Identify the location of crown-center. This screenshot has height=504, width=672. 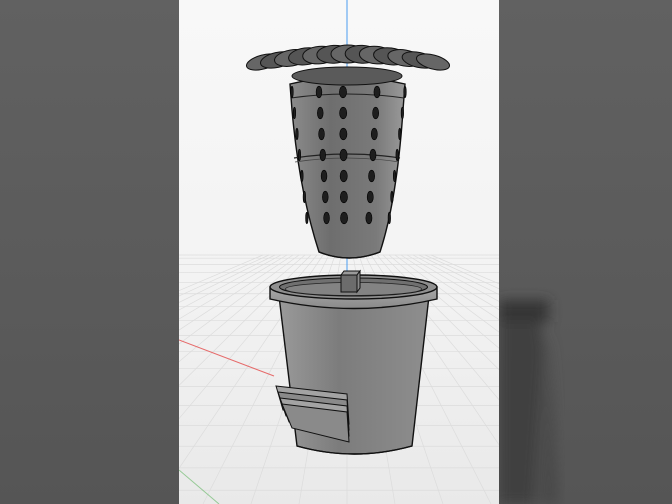
(347, 76).